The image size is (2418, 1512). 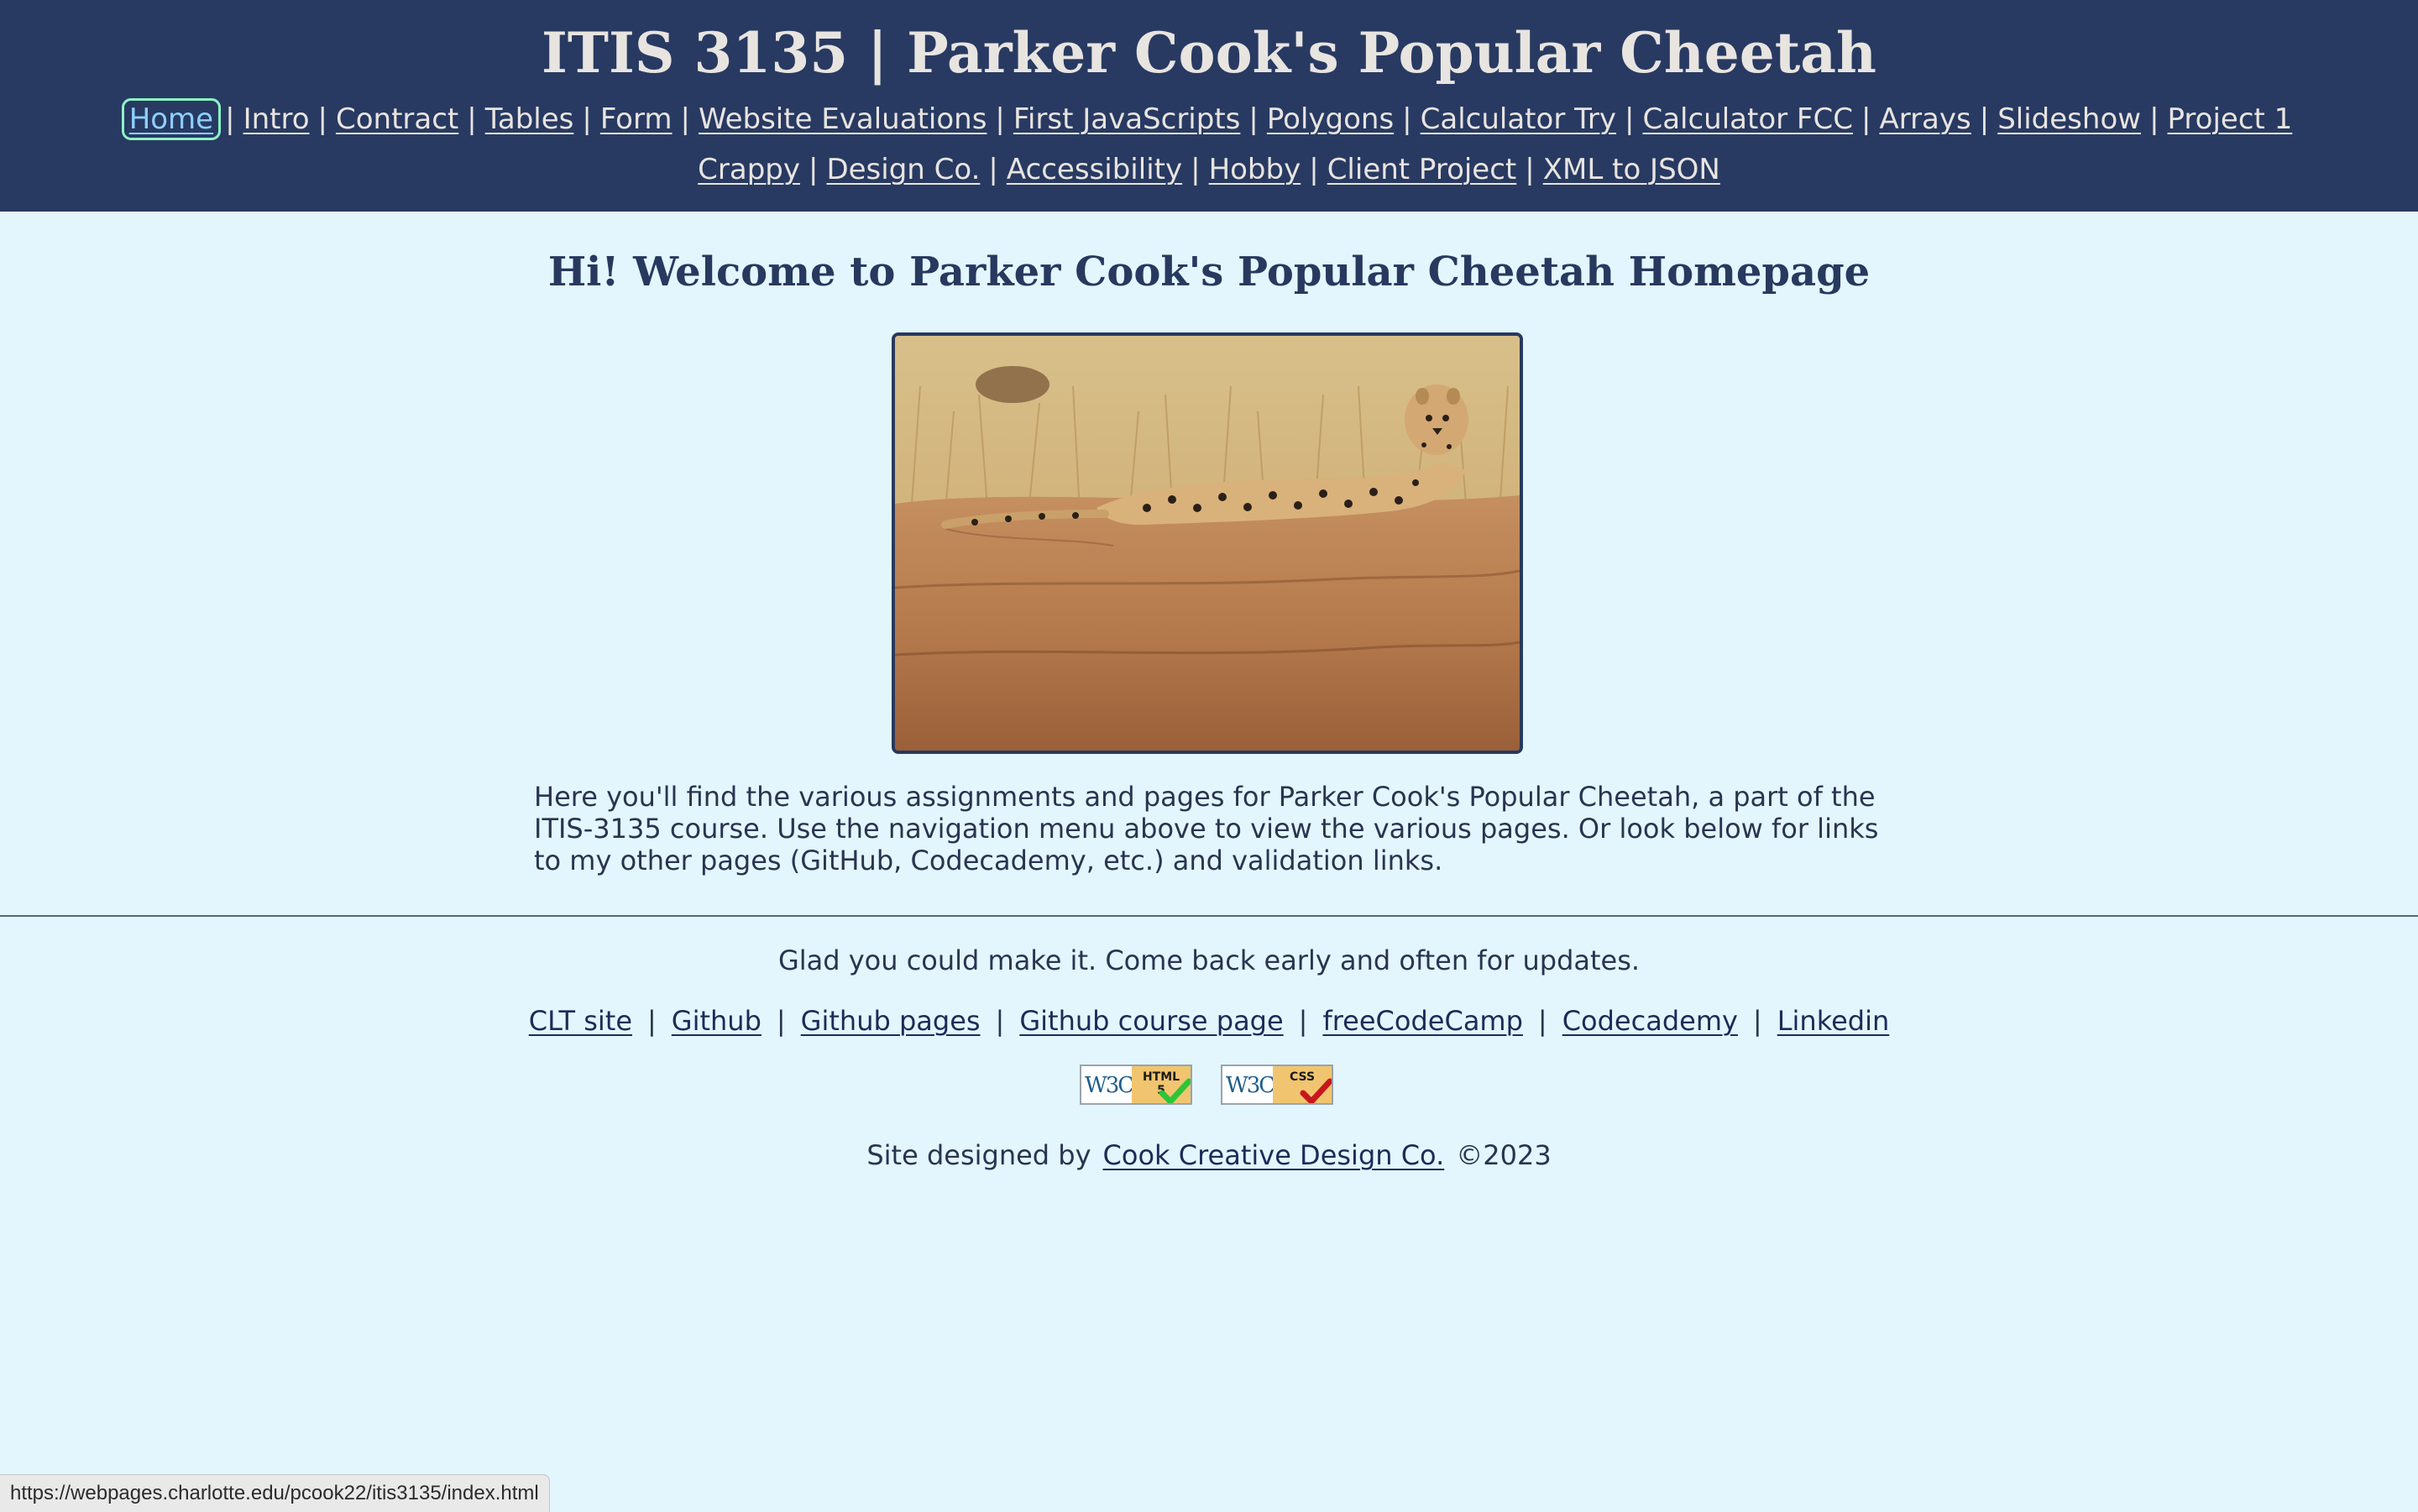 What do you see at coordinates (1209, 916) in the screenshot?
I see `footer-divider` at bounding box center [1209, 916].